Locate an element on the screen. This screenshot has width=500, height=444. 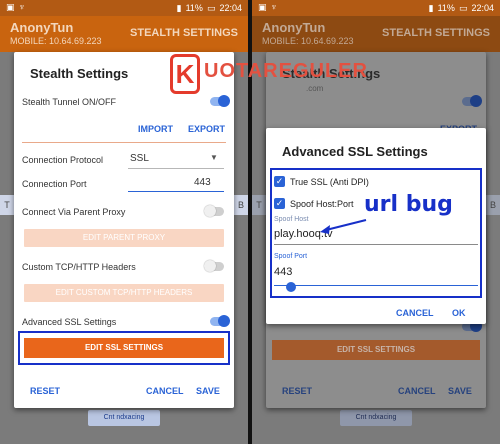
spoof-host-underline is located at coordinates (376, 244).